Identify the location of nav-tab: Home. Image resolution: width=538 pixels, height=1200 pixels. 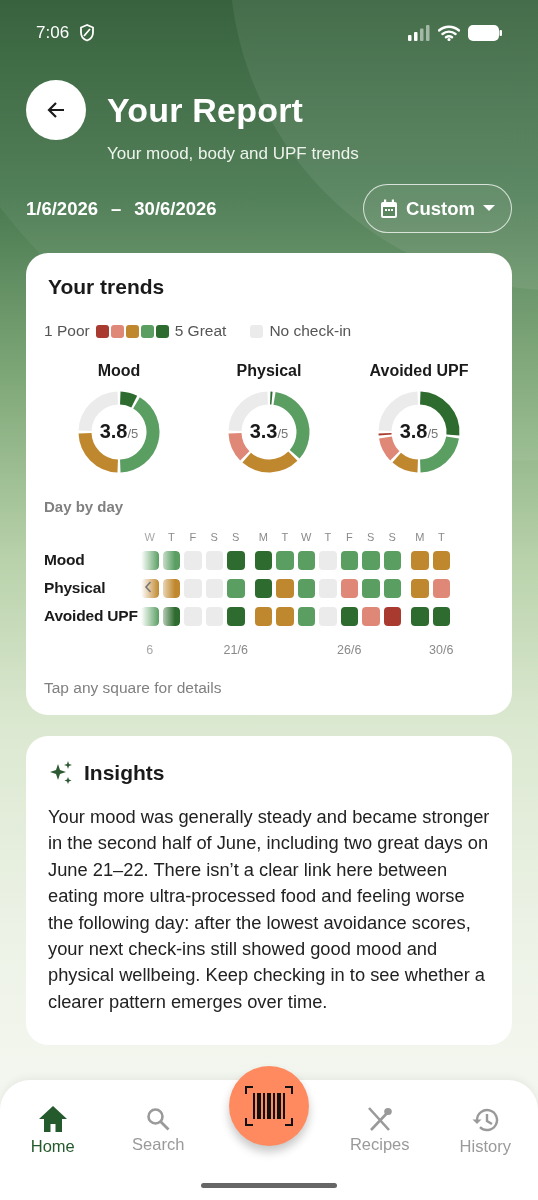
(53, 1122).